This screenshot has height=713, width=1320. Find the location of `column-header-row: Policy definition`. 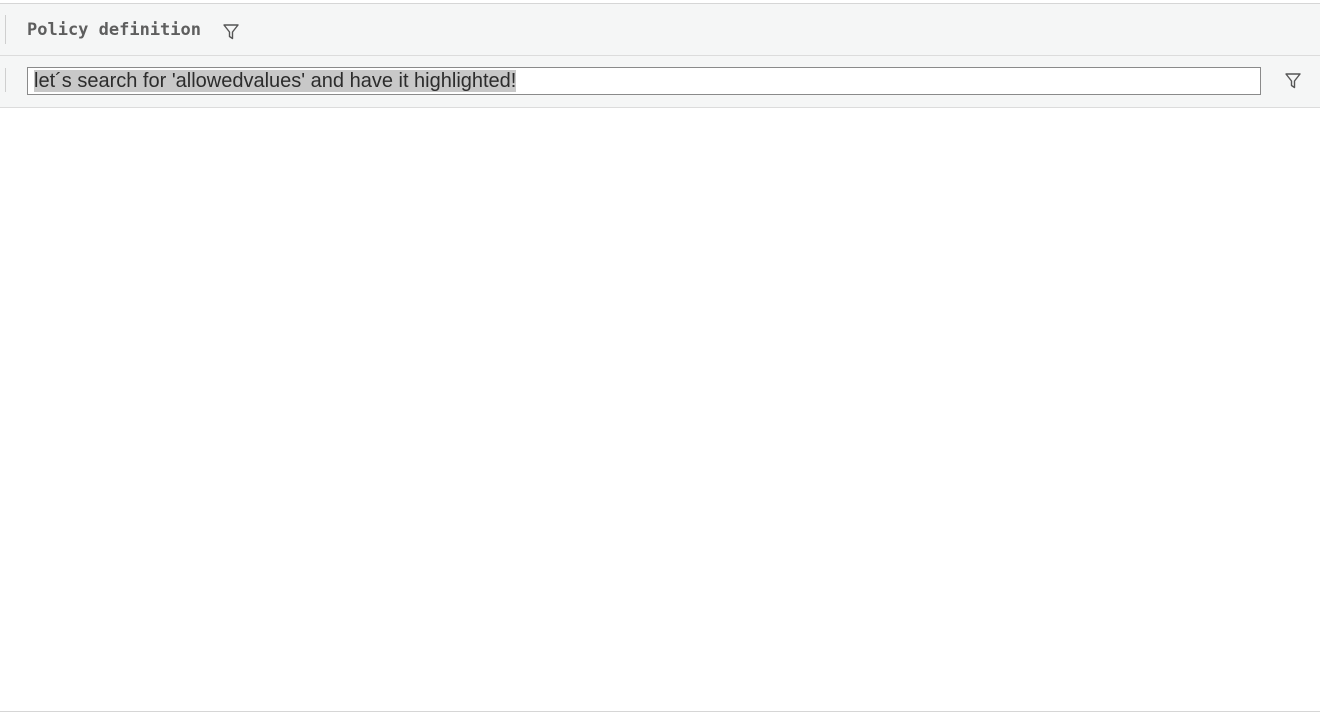

column-header-row: Policy definition is located at coordinates (660, 30).